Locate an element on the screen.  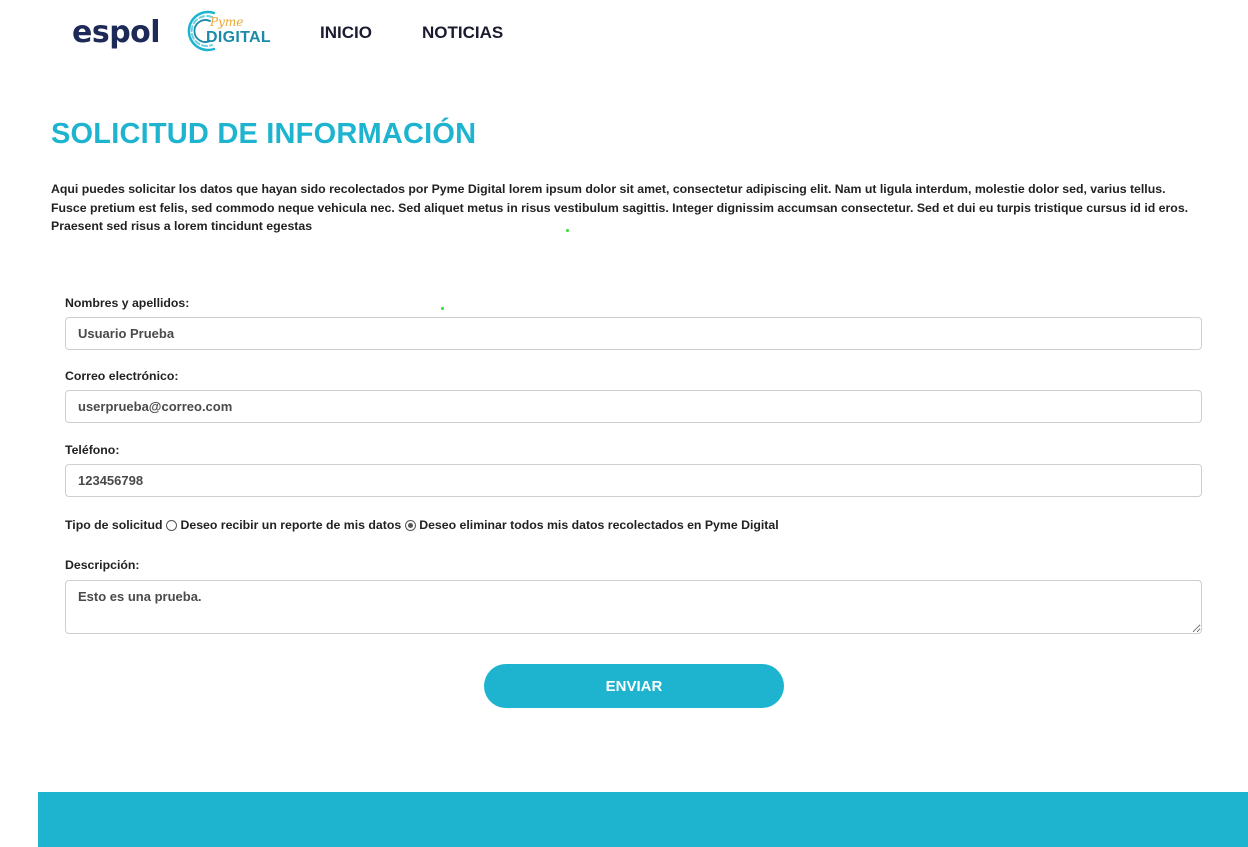
footer-bar is located at coordinates (643, 819).